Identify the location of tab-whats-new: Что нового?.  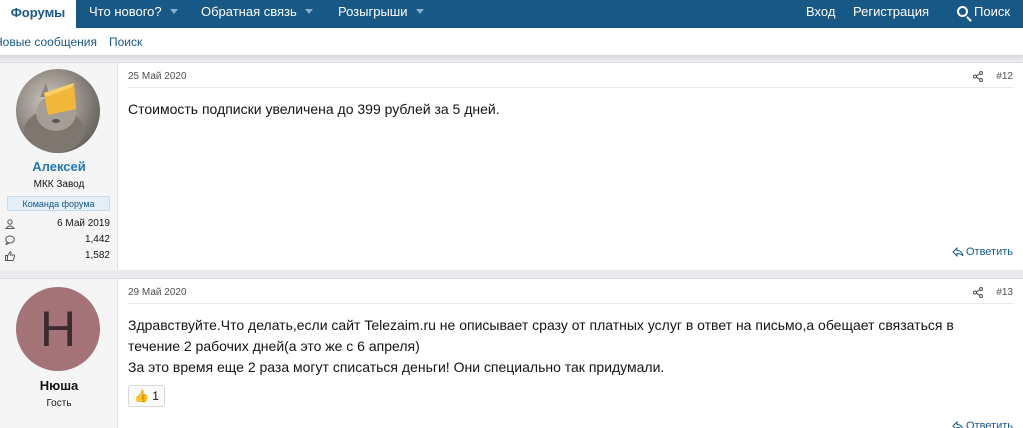
(133, 14).